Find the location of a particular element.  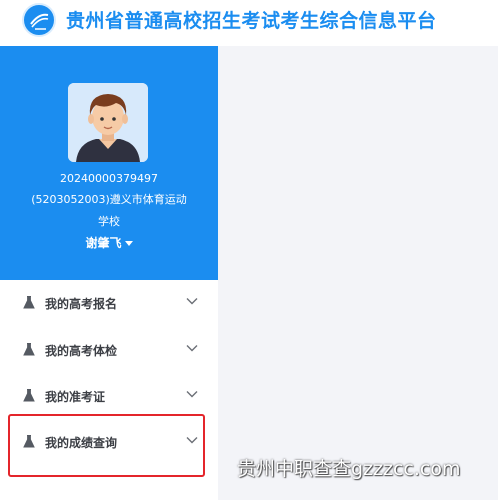

menu-item-label: 我的准考证 is located at coordinates (75, 397).